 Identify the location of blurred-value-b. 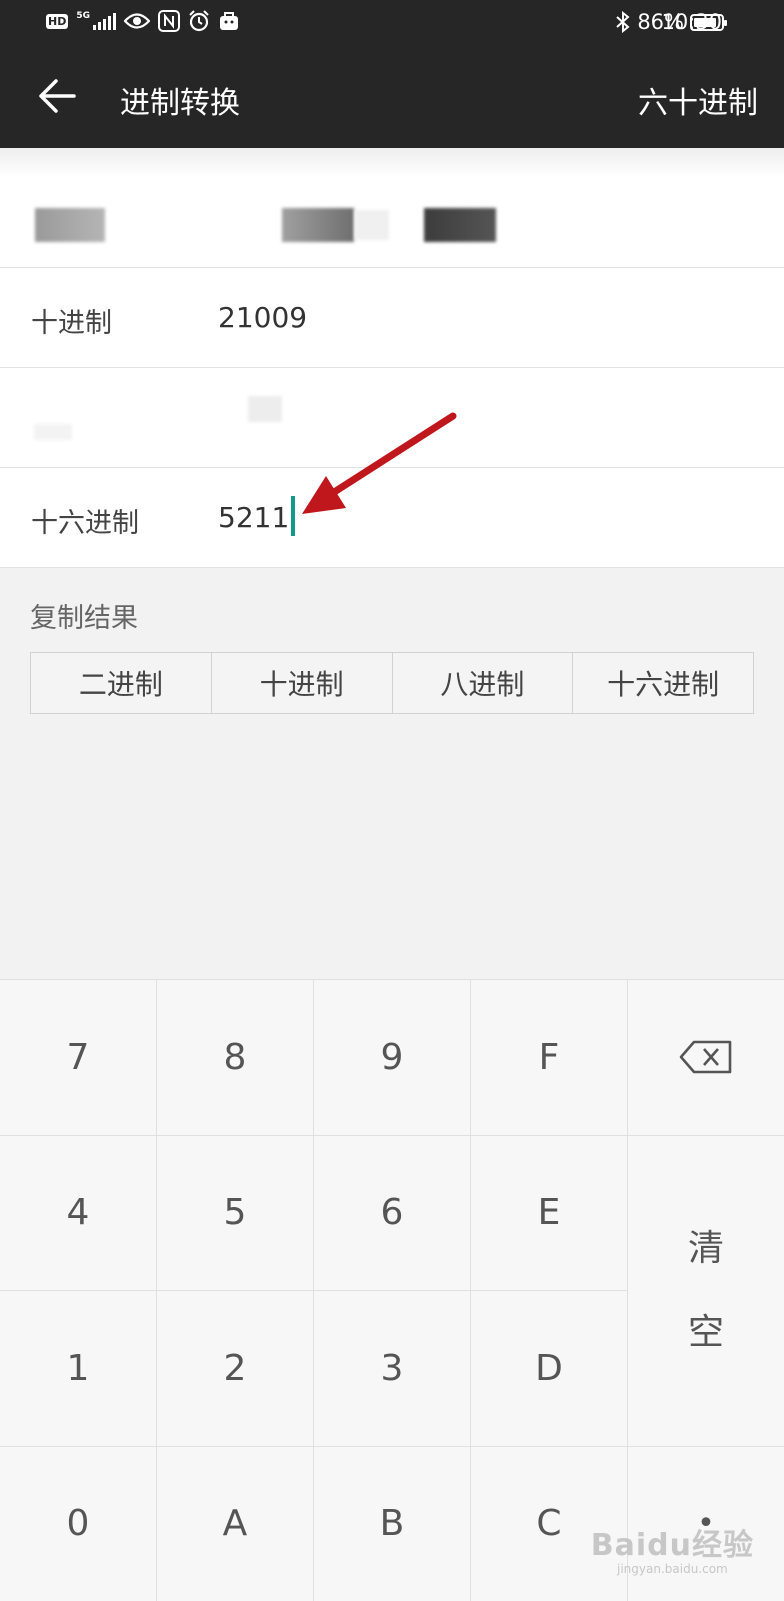
(372, 225).